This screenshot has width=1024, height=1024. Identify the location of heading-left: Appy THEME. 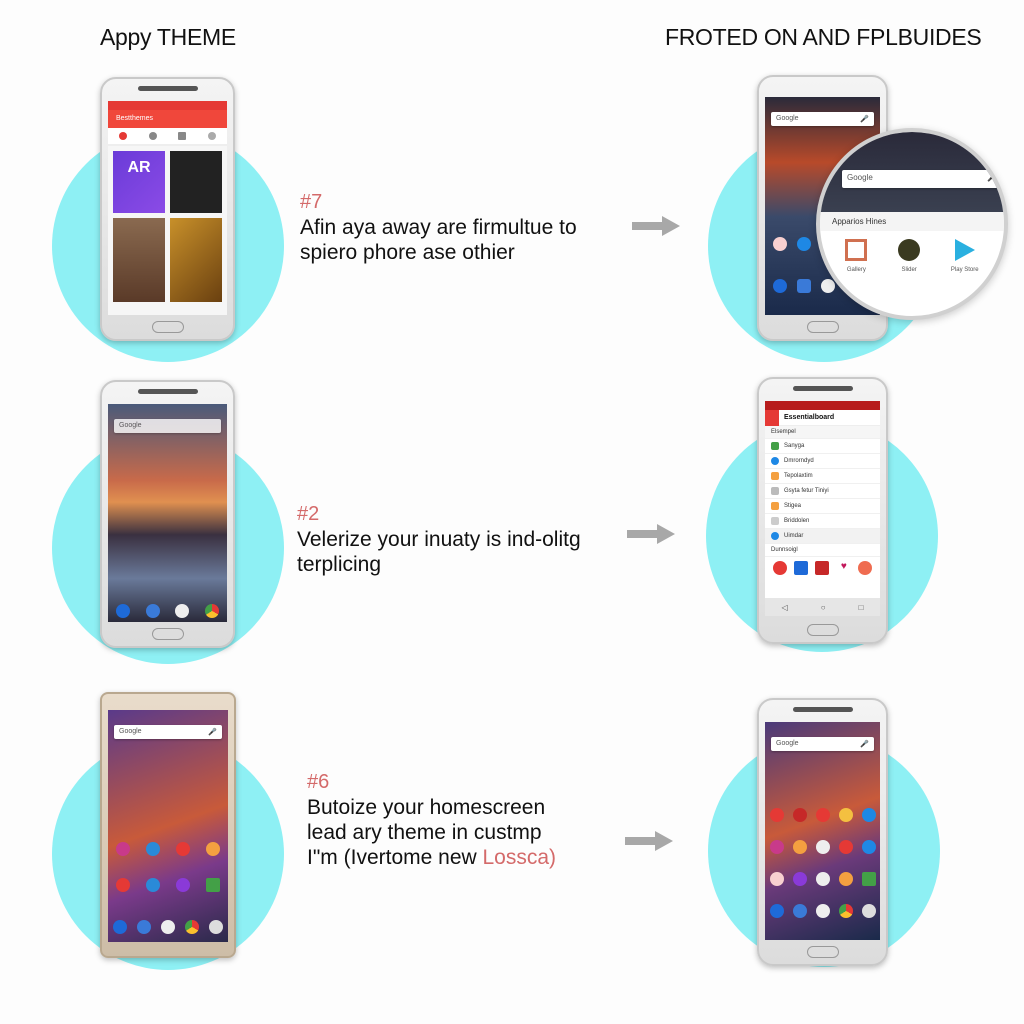
(168, 37).